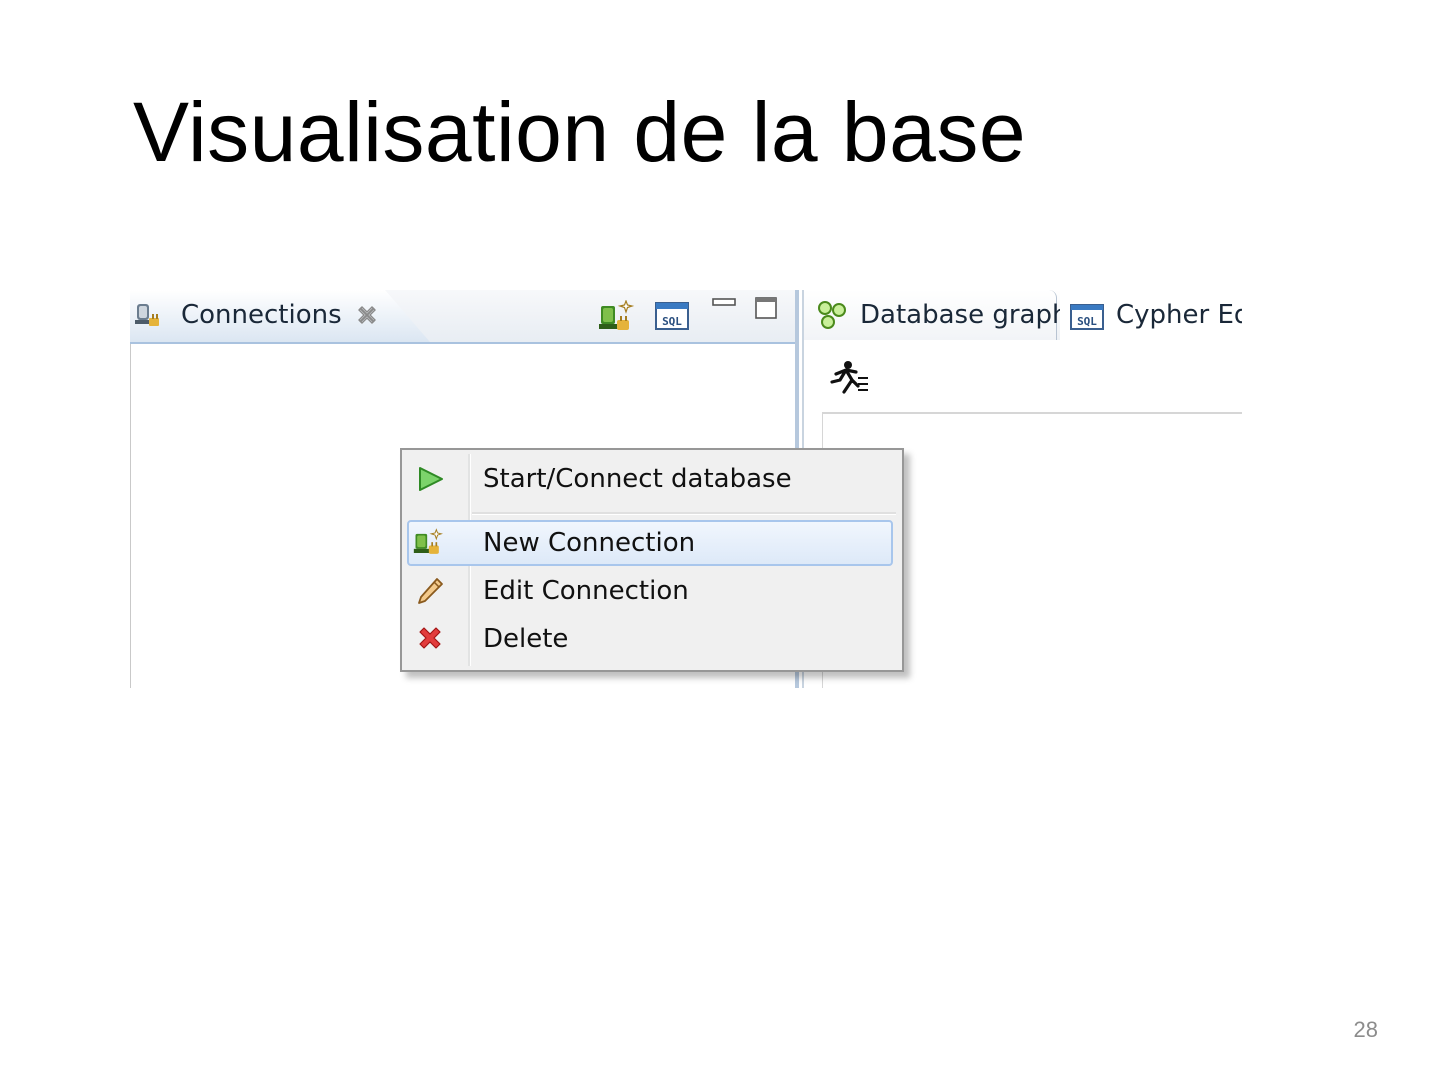 The width and height of the screenshot is (1440, 1080). I want to click on pencil-icon, so click(430, 591).